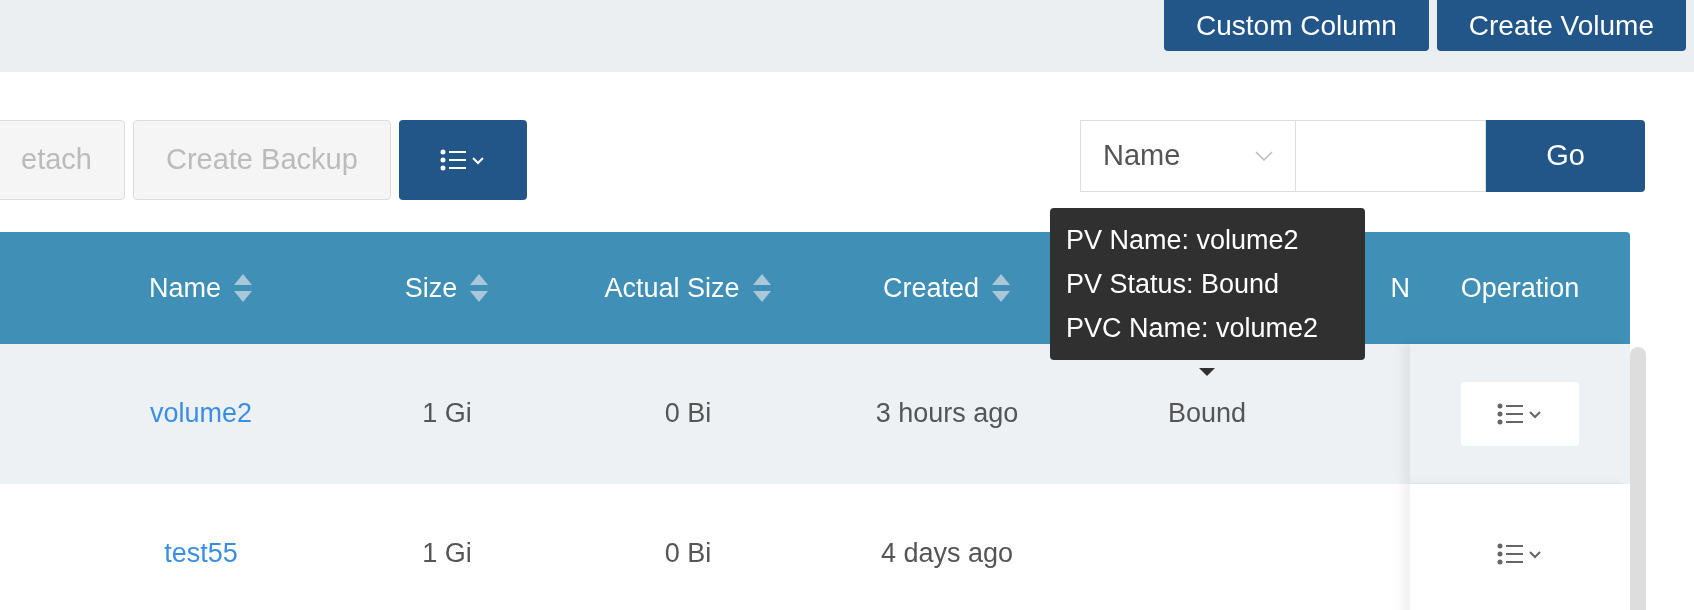  Describe the element at coordinates (947, 414) in the screenshot. I see `created-text: 3 hours ago` at that location.